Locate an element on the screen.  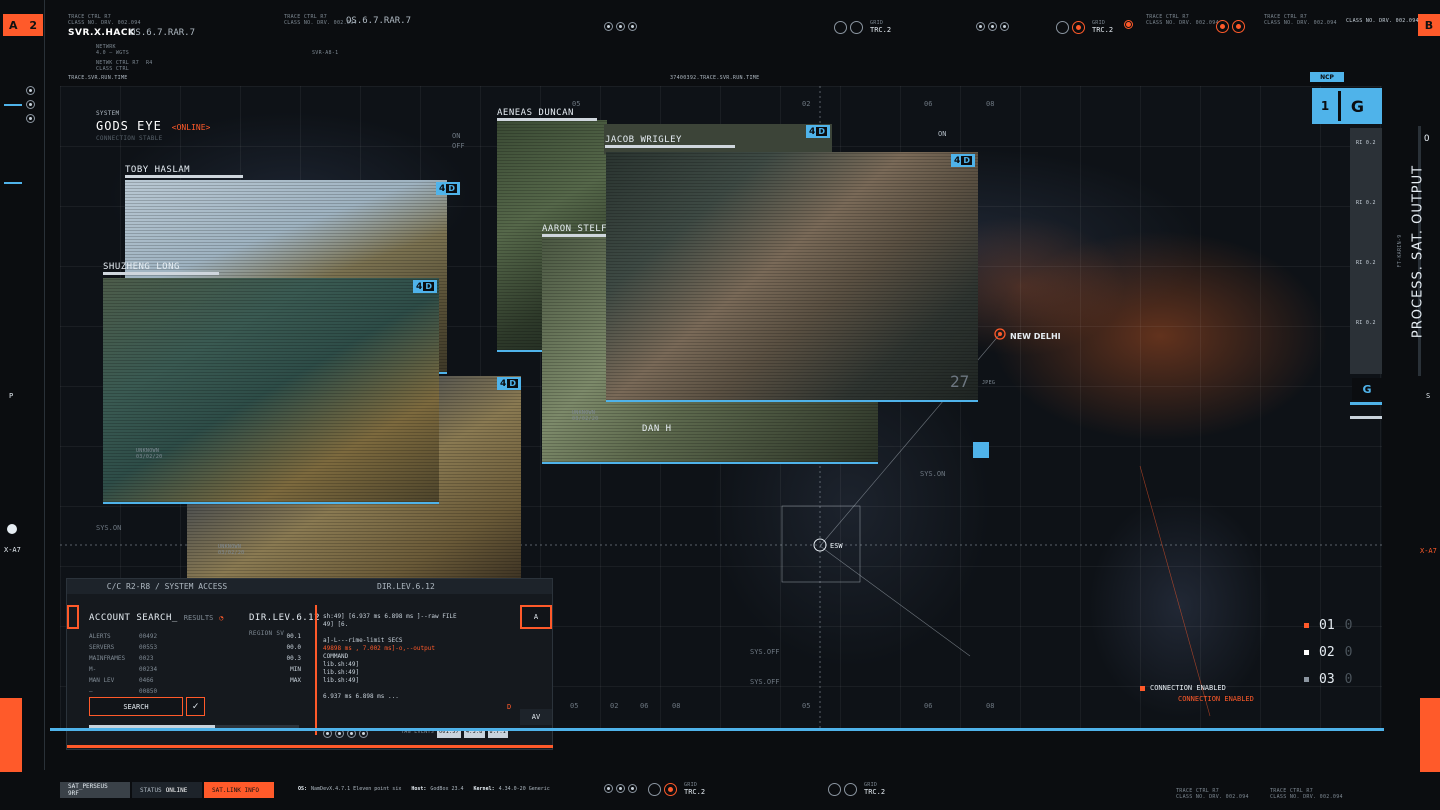
trc-group-bottom-2: GRID TRC.2 is located at coordinates (856, 789).